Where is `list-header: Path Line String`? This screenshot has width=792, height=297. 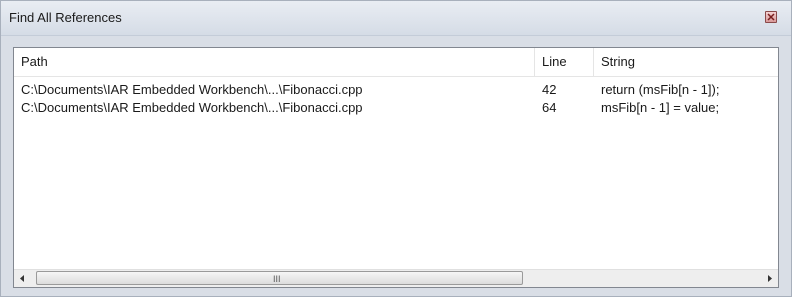 list-header: Path Line String is located at coordinates (396, 62).